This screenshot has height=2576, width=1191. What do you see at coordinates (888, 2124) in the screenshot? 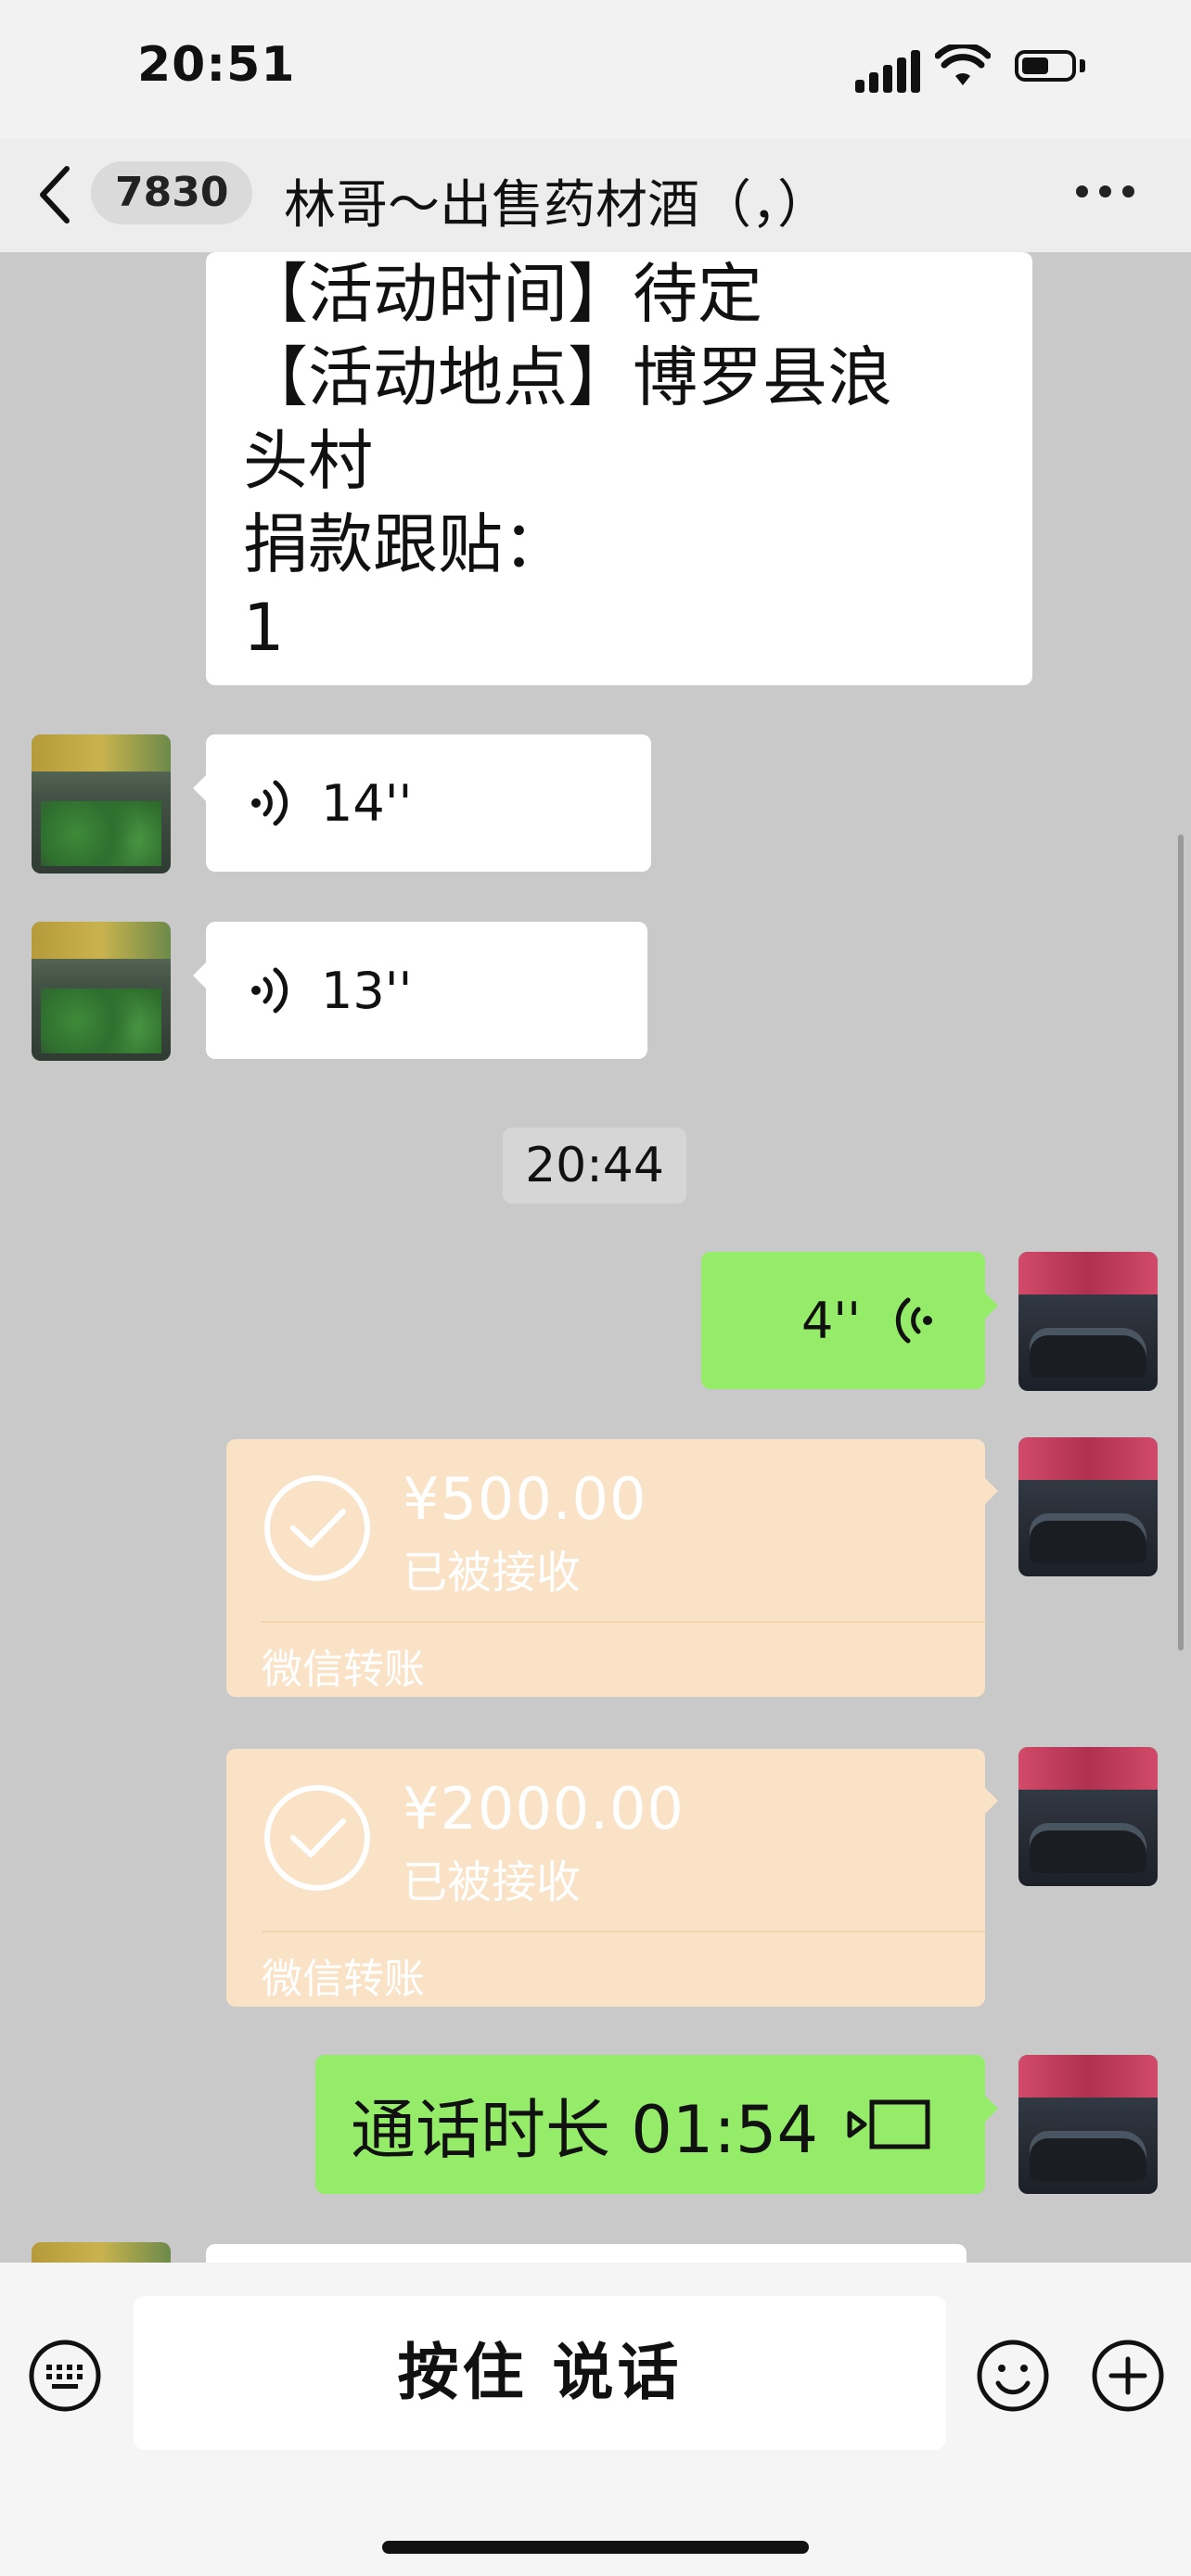
I see `video-call-icon` at bounding box center [888, 2124].